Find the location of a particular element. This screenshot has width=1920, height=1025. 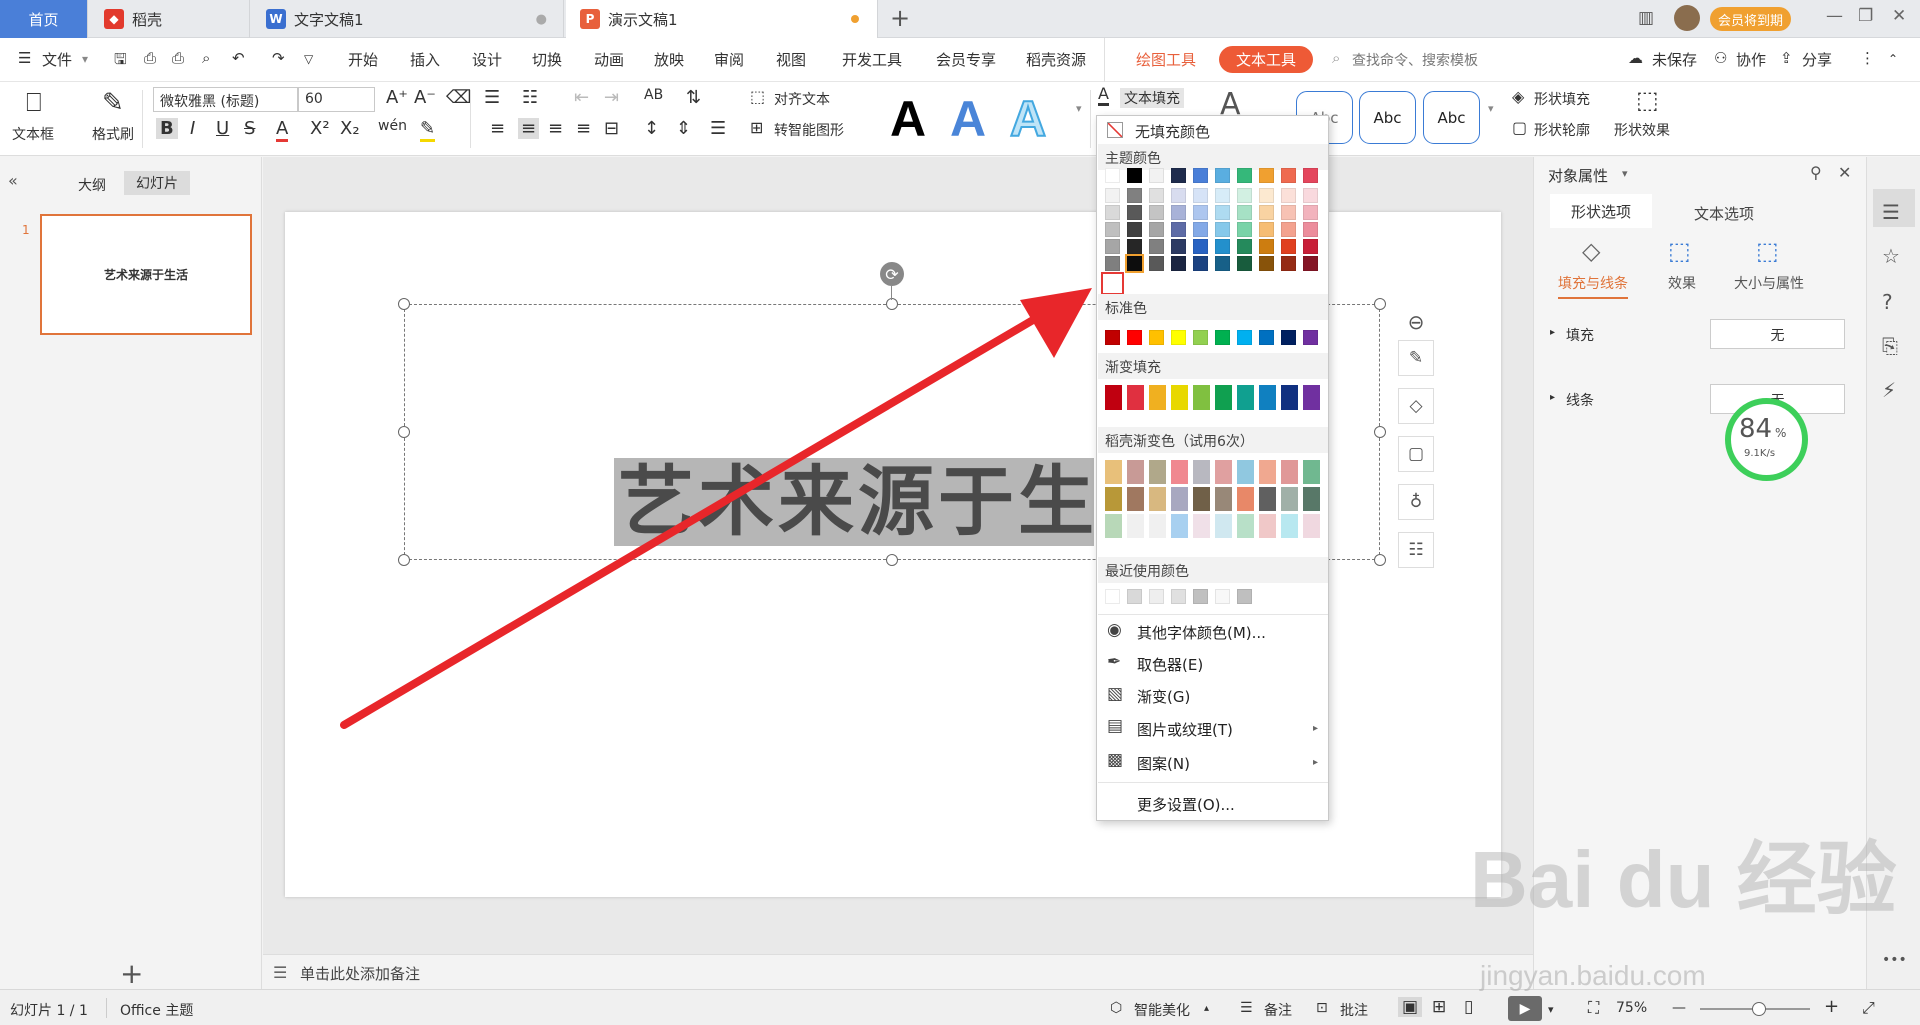

expand-icon: ▸ is located at coordinates (1552, 332).